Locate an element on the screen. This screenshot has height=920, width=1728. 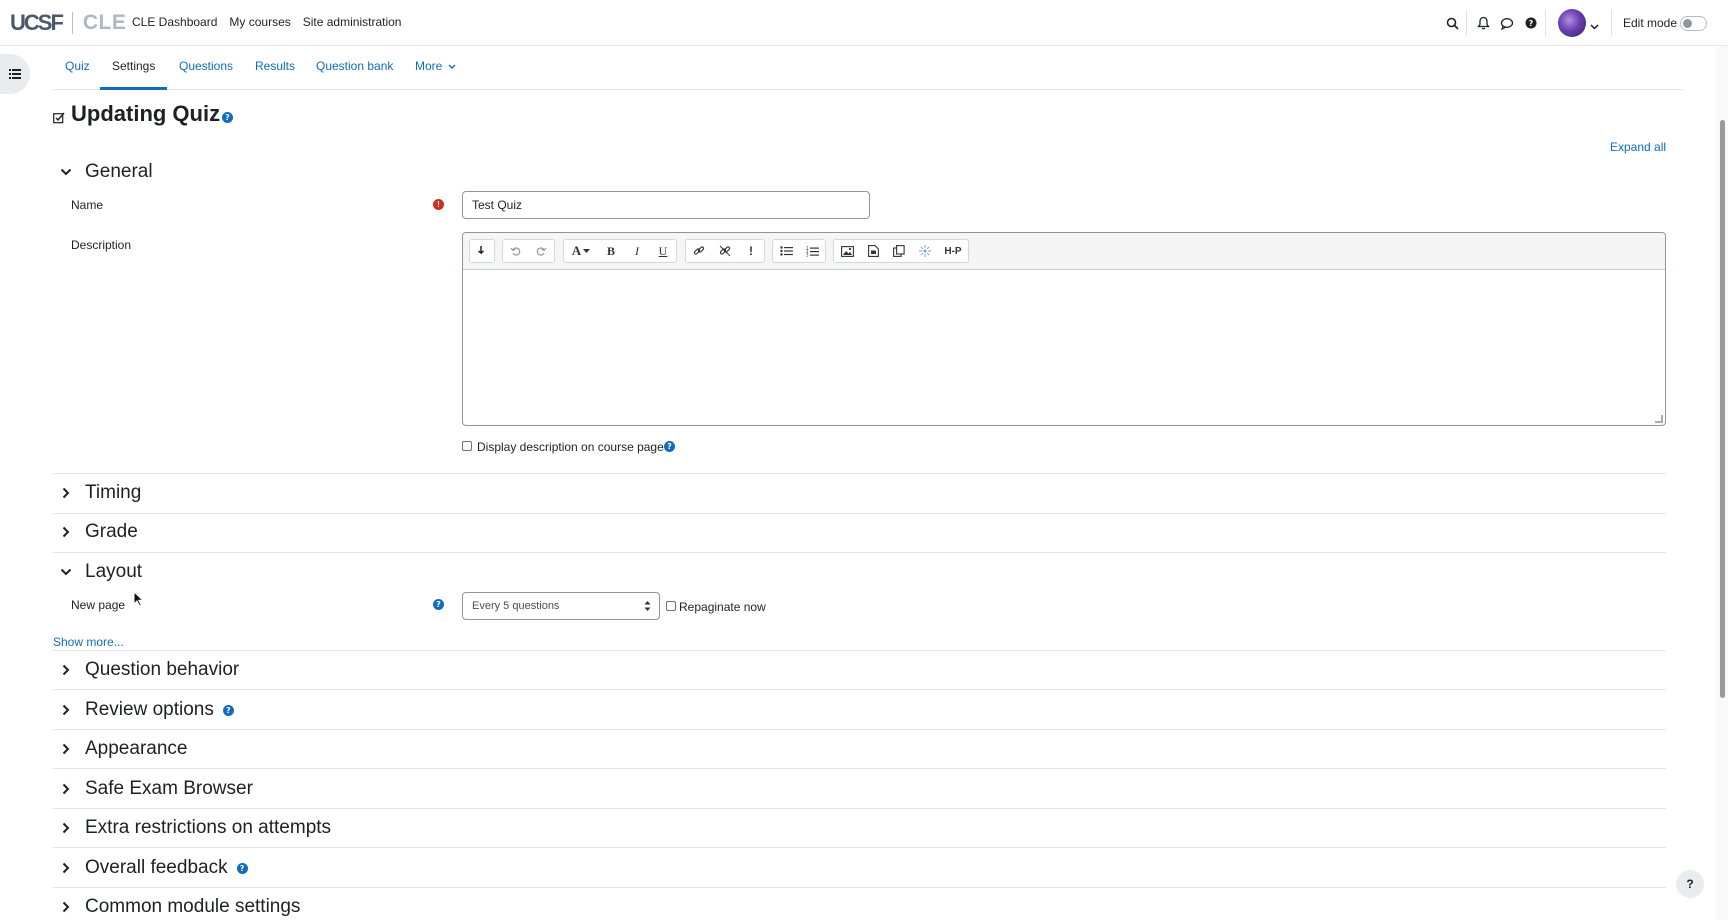
section-timing-header: Timing is located at coordinates (99, 493).